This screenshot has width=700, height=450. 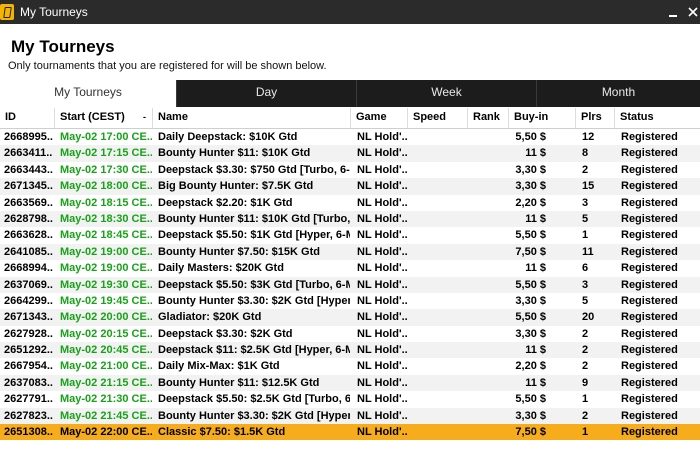 What do you see at coordinates (28, 350) in the screenshot?
I see `cell-id: 2651292..` at bounding box center [28, 350].